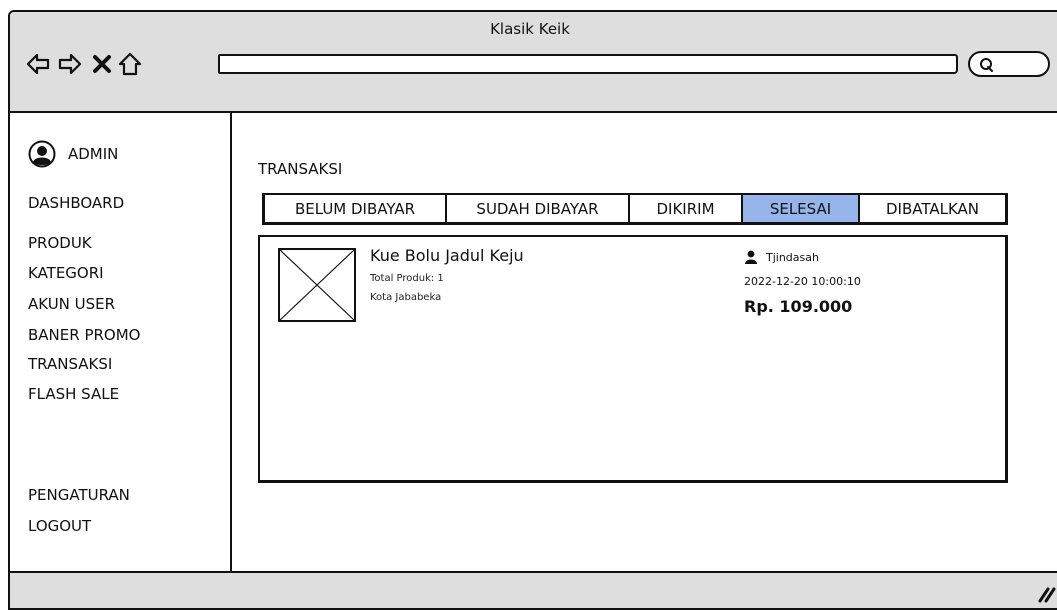  Describe the element at coordinates (102, 64) in the screenshot. I see `close-x-icon` at that location.